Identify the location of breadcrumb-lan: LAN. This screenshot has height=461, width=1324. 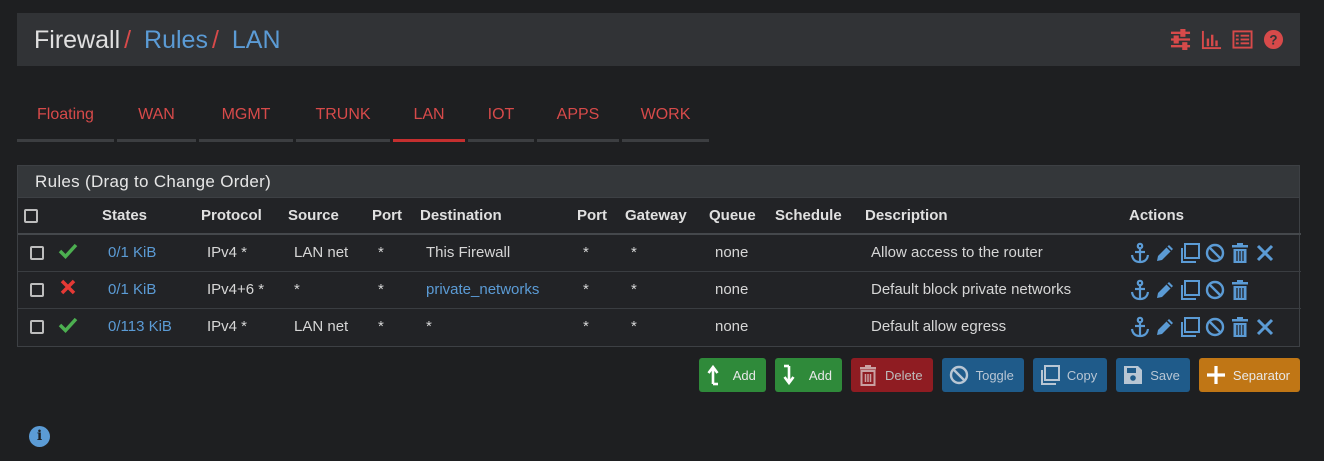
(256, 40).